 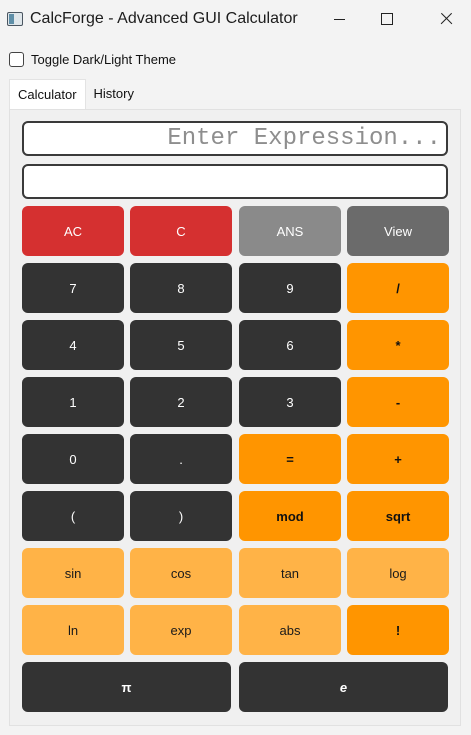 What do you see at coordinates (73, 288) in the screenshot?
I see `digit-7-button: 7` at bounding box center [73, 288].